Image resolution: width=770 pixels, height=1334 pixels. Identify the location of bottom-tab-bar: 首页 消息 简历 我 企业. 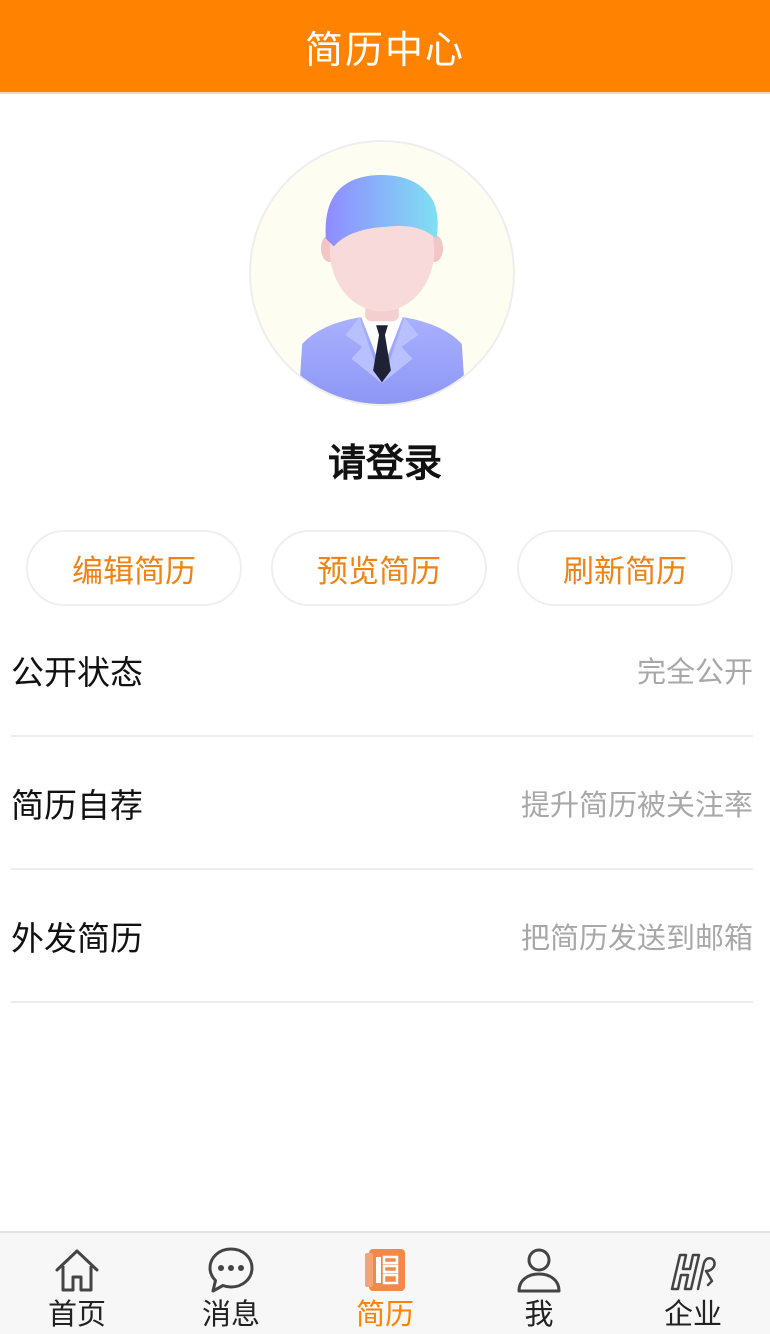
(385, 1282).